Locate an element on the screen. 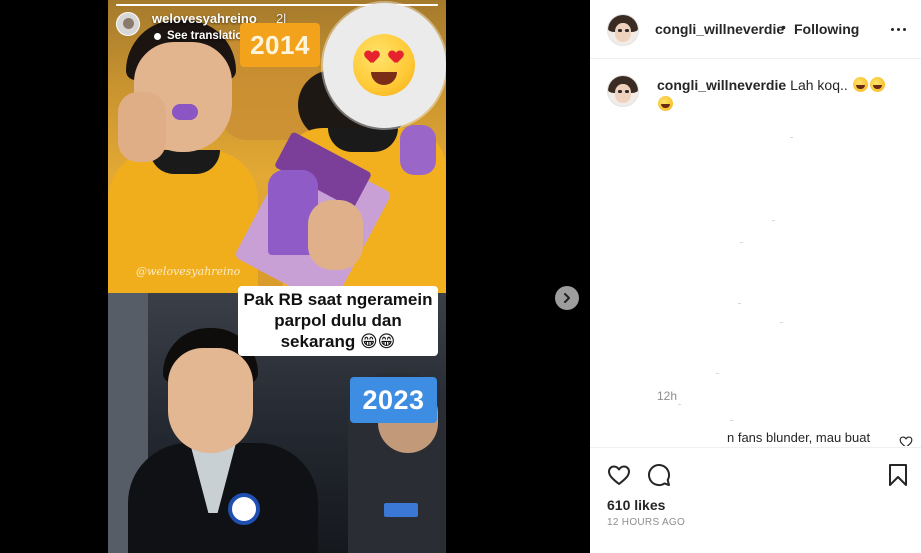 This screenshot has width=921, height=553. man-face is located at coordinates (210, 400).